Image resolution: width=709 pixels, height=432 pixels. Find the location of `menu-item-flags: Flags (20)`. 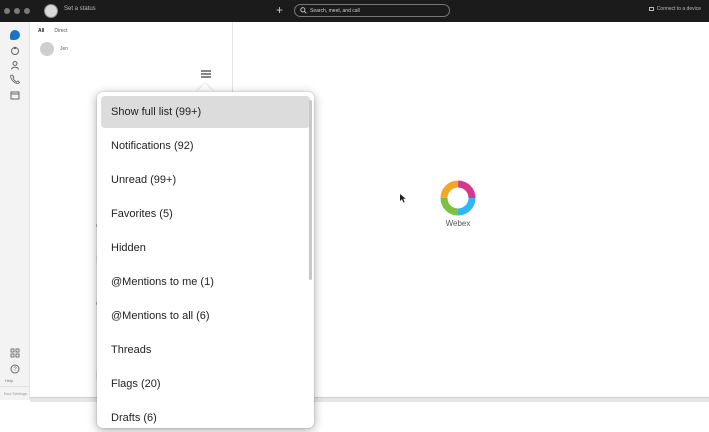

menu-item-flags: Flags (20) is located at coordinates (205, 384).